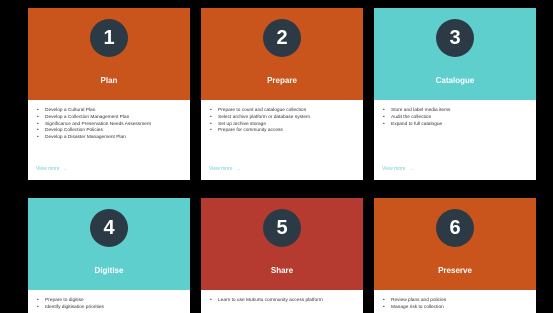 This screenshot has height=313, width=553. I want to click on card-title: Catalogue, so click(455, 80).